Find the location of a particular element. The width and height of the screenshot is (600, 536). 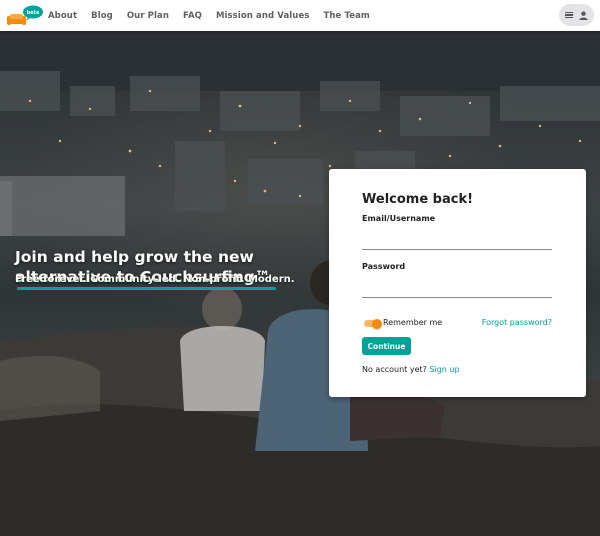

hero-subtitle-underline is located at coordinates (146, 288).